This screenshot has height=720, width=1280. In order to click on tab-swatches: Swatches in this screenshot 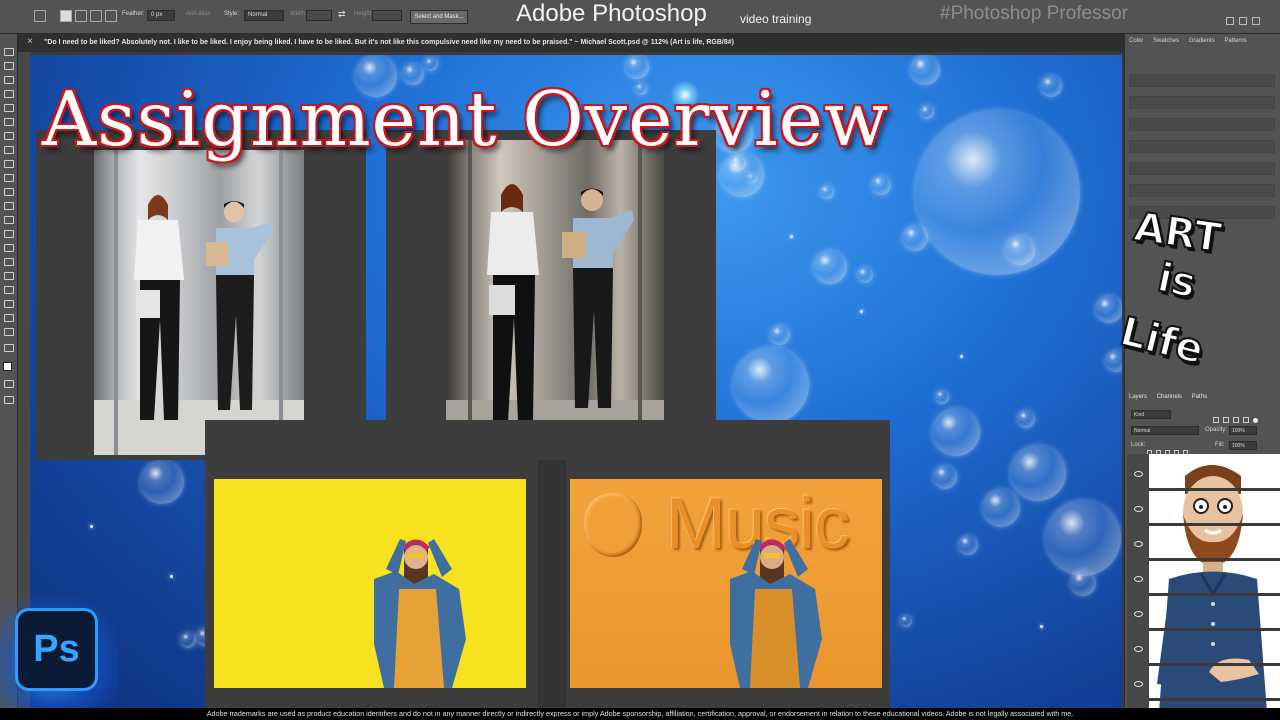, I will do `click(1166, 41)`.